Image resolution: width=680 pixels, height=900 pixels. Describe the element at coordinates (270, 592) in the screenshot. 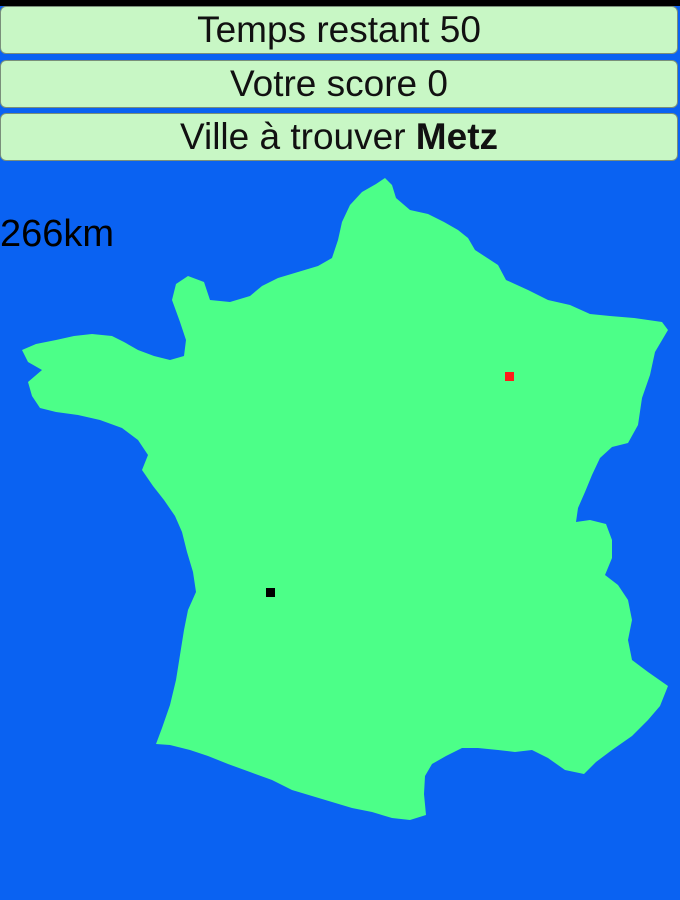

I see `guess-marker` at that location.